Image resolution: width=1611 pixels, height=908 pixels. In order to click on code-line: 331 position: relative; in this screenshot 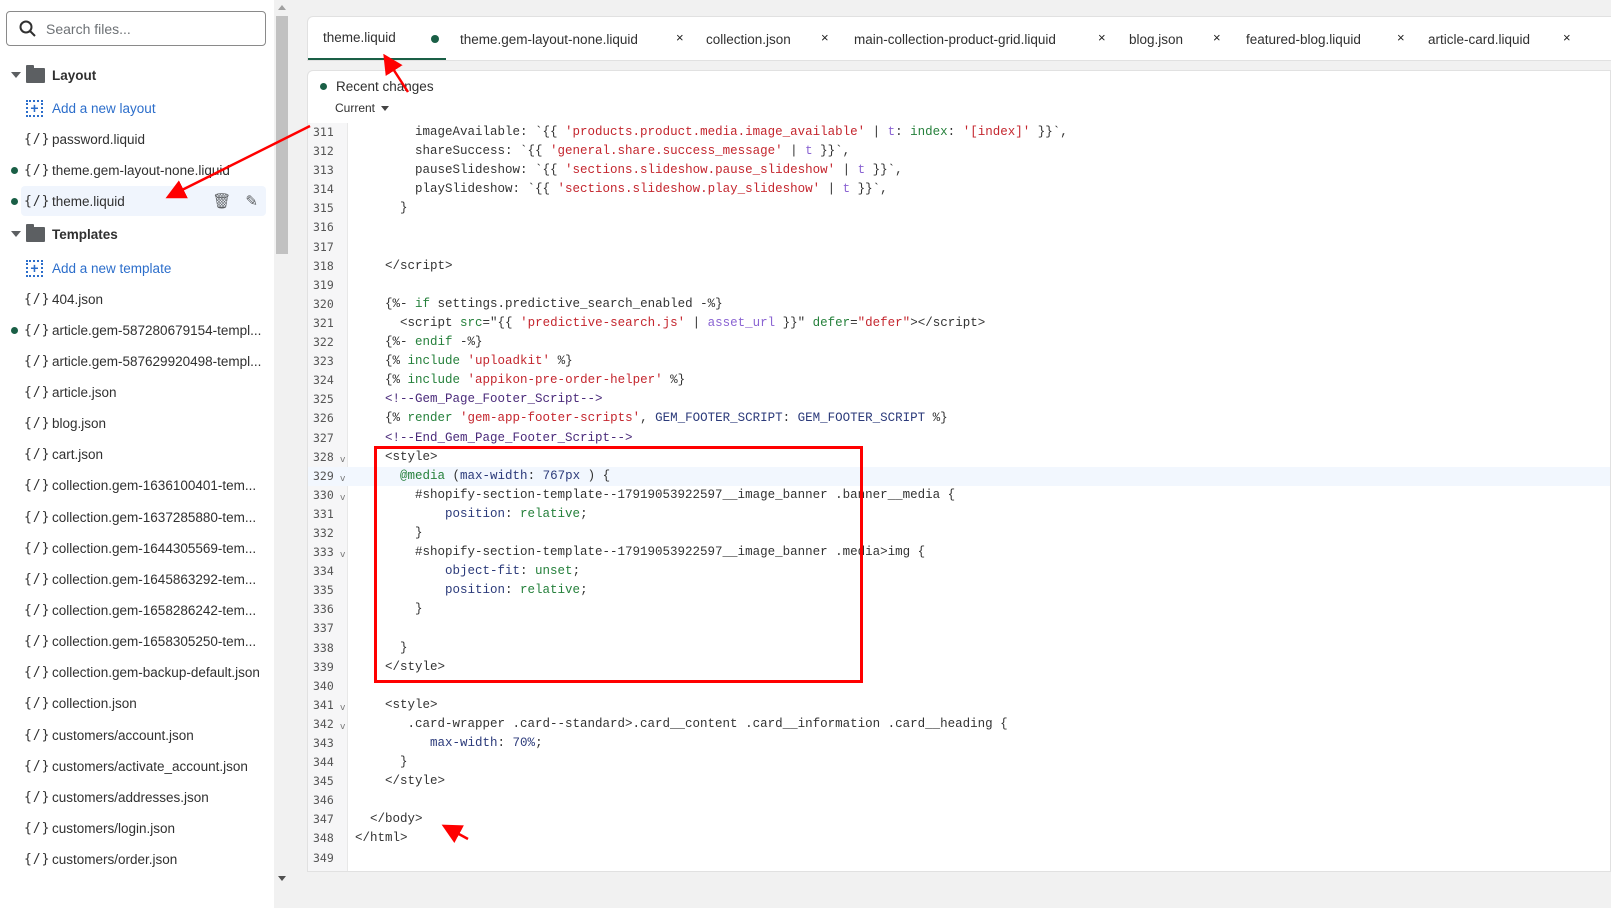, I will do `click(959, 514)`.